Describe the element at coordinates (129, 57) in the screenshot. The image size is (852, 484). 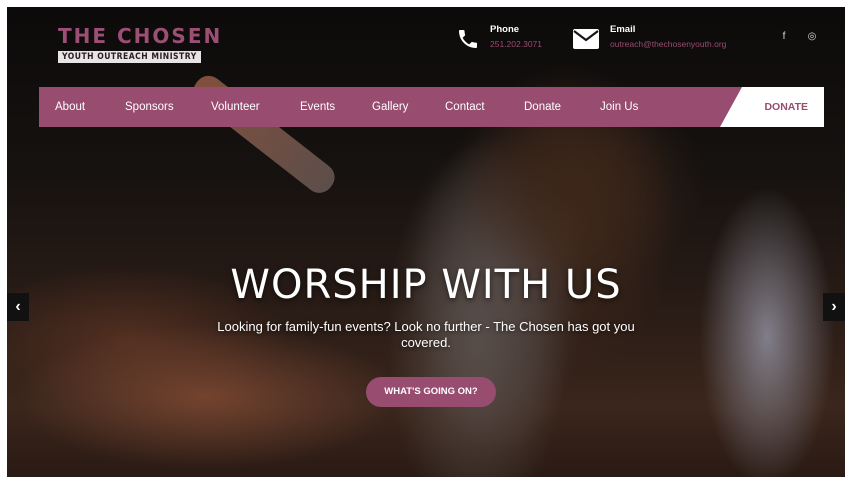
I see `logo-subtitle: YOUTH OUTREACH MINISTRY` at that location.